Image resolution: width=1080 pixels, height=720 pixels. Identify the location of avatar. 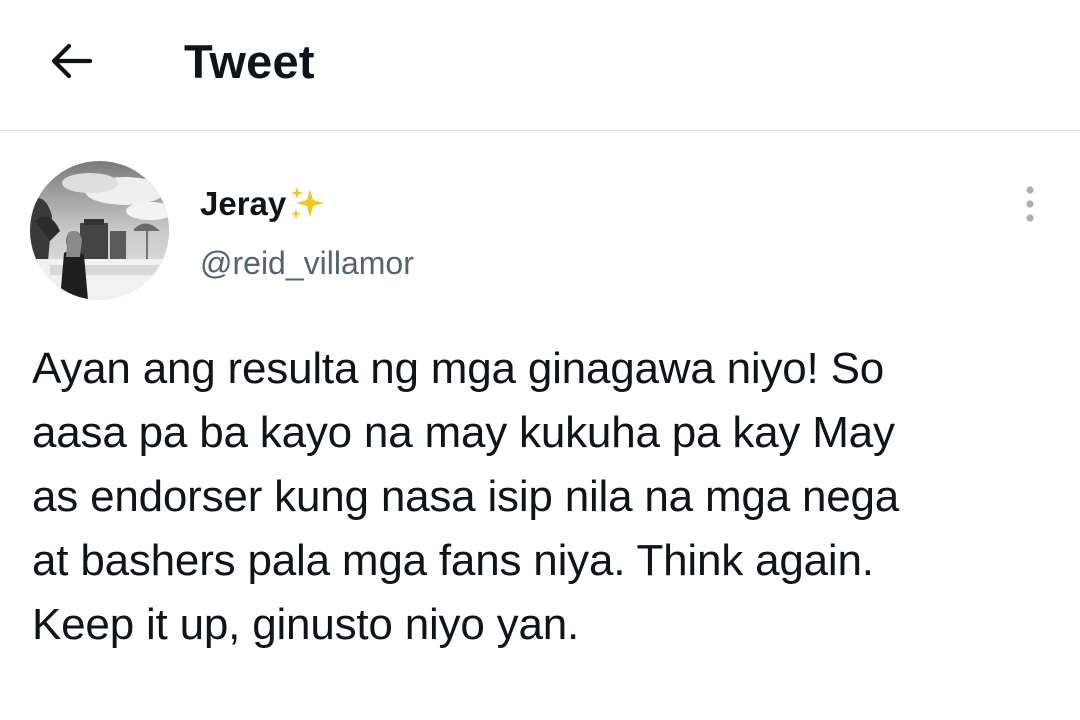
(99, 230).